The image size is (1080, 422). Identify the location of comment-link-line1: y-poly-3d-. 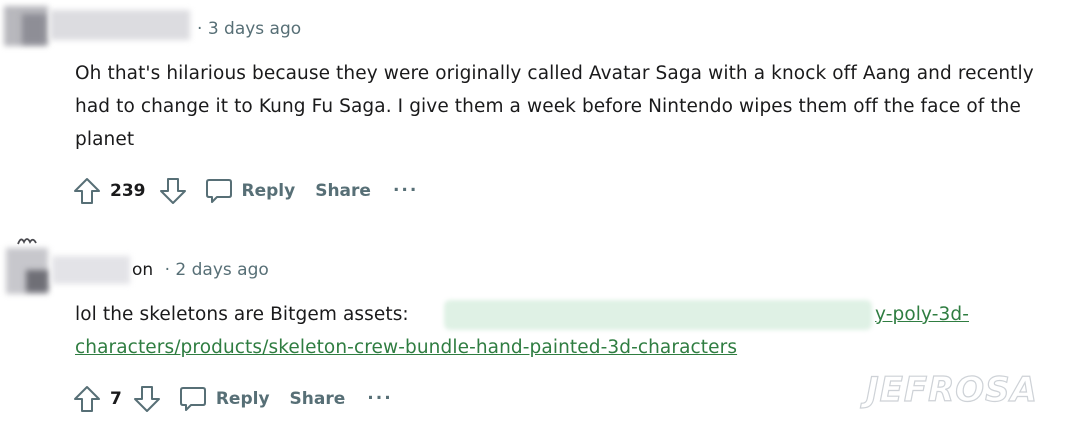
(922, 314).